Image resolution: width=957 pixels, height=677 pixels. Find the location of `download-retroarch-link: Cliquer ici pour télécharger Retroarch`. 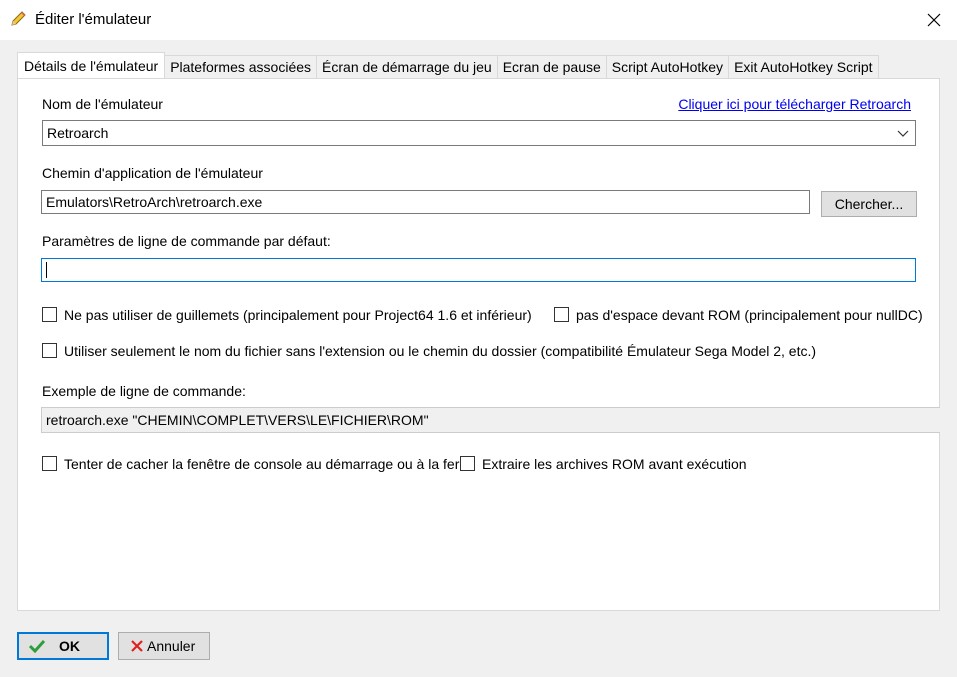

download-retroarch-link: Cliquer ici pour télécharger Retroarch is located at coordinates (794, 104).